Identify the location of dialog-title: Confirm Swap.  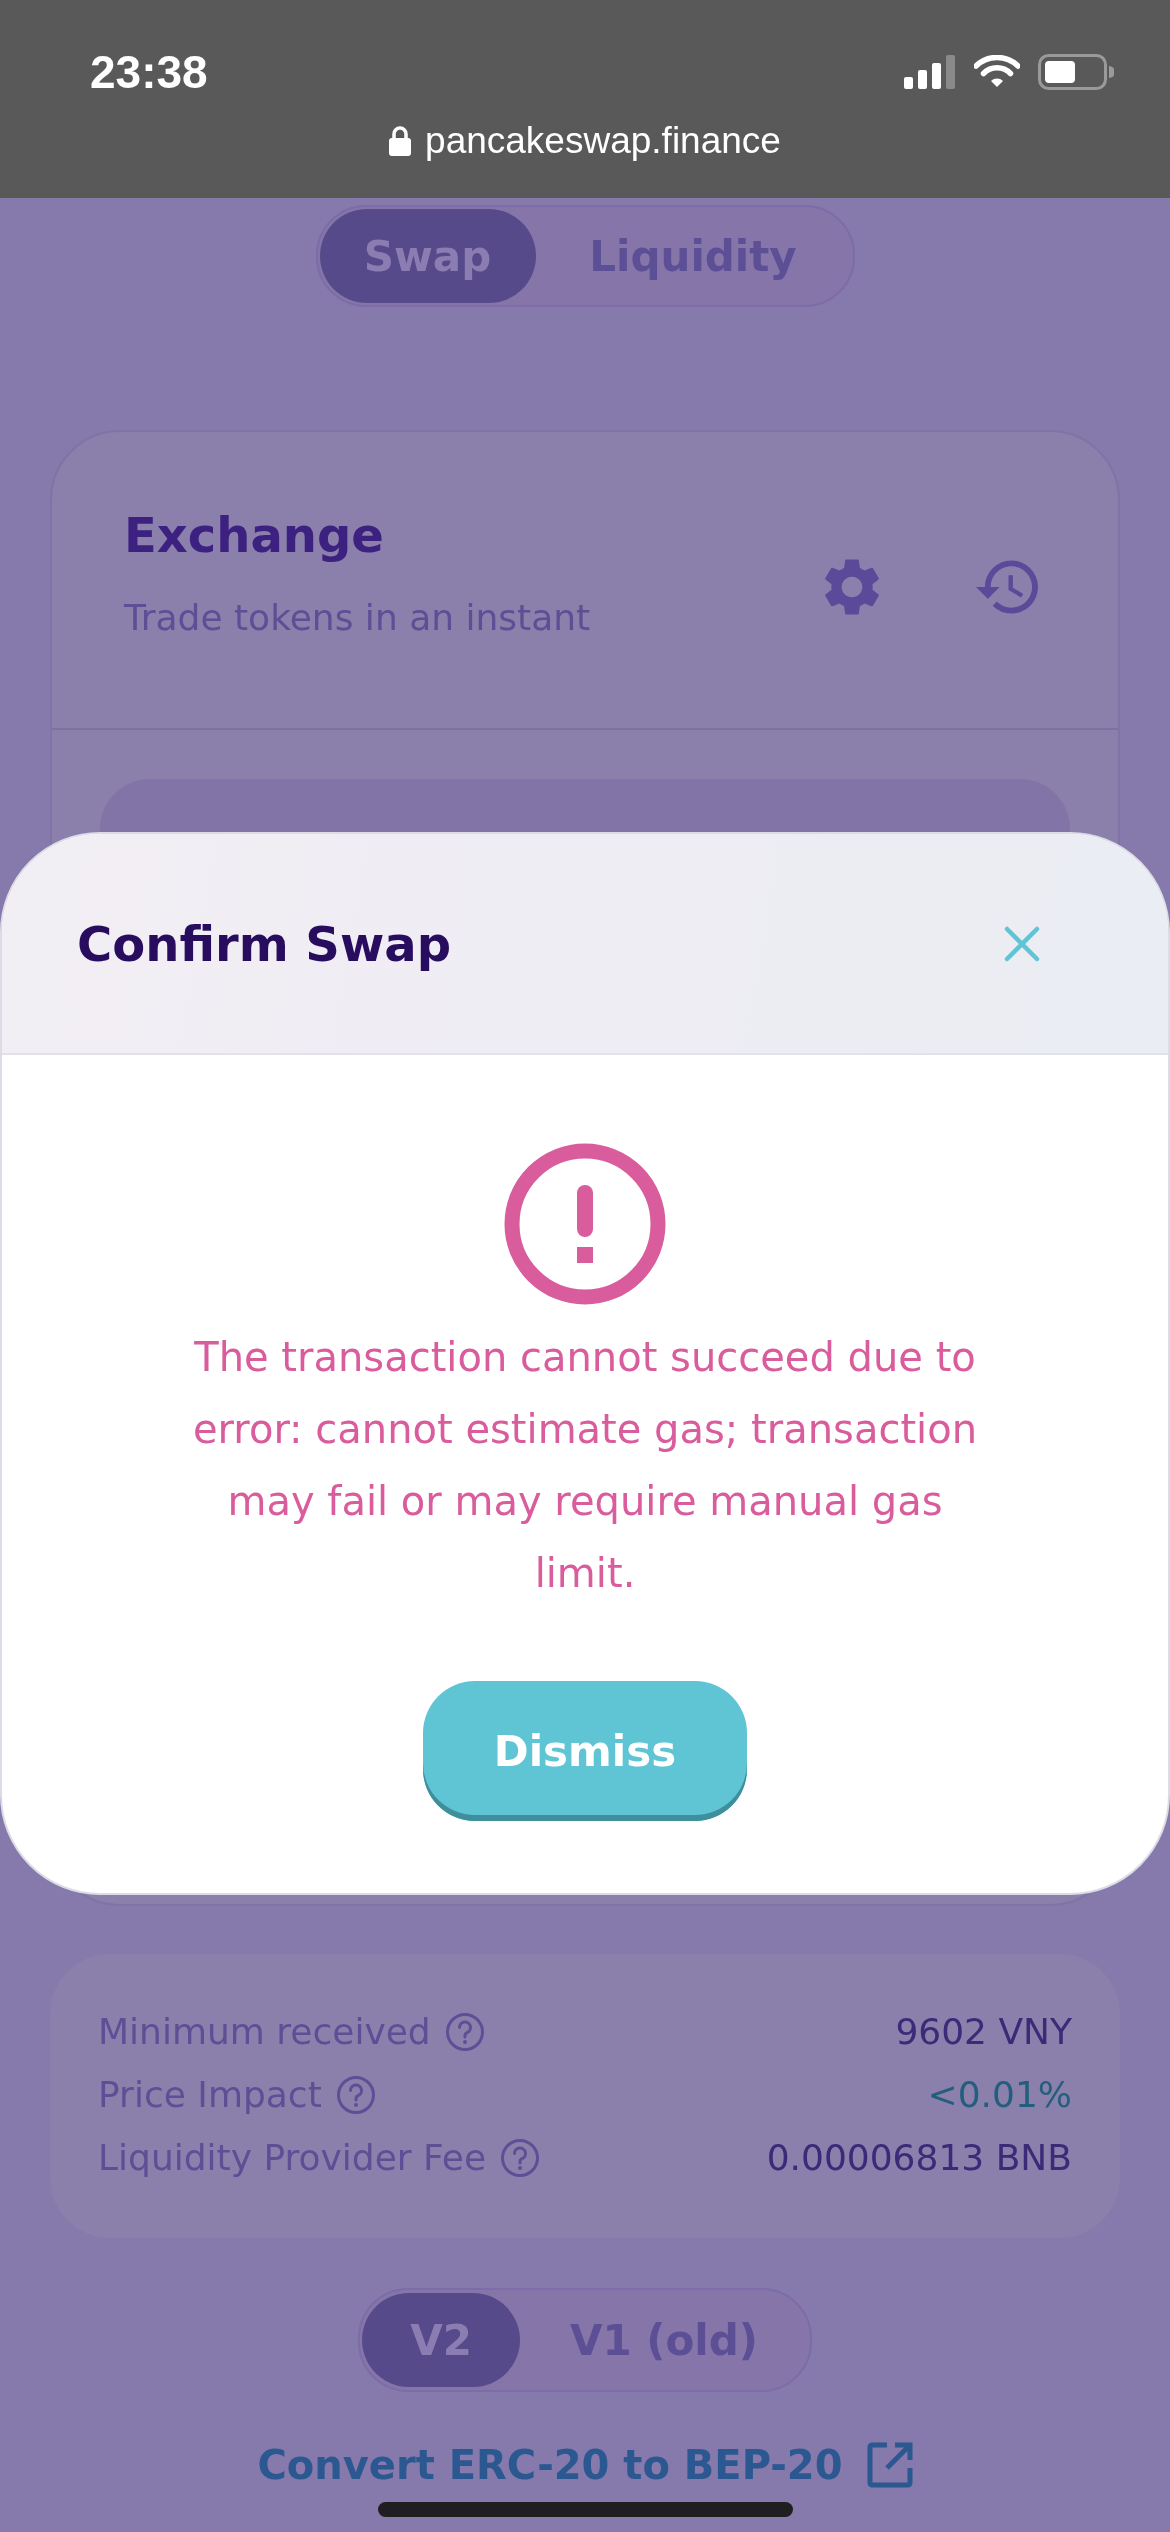
(264, 943).